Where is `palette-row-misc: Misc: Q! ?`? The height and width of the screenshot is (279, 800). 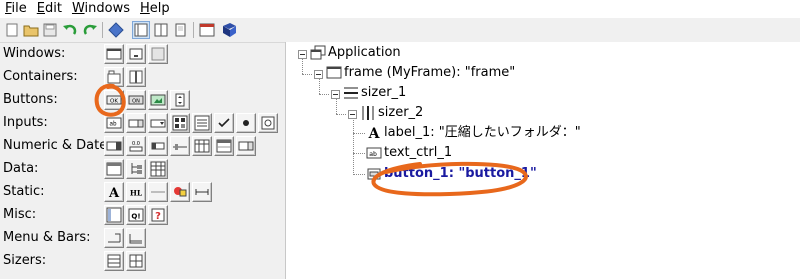 palette-row-misc: Misc: Q! ? is located at coordinates (141, 215).